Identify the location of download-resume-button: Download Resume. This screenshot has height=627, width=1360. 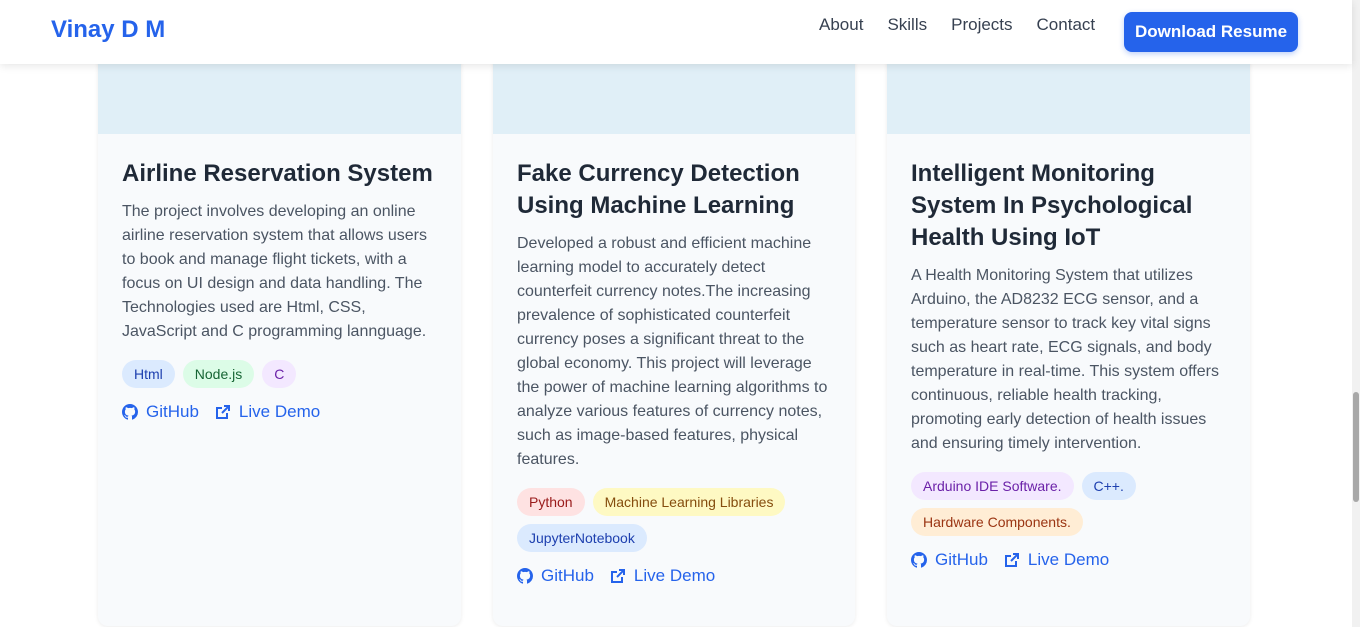
(1211, 32).